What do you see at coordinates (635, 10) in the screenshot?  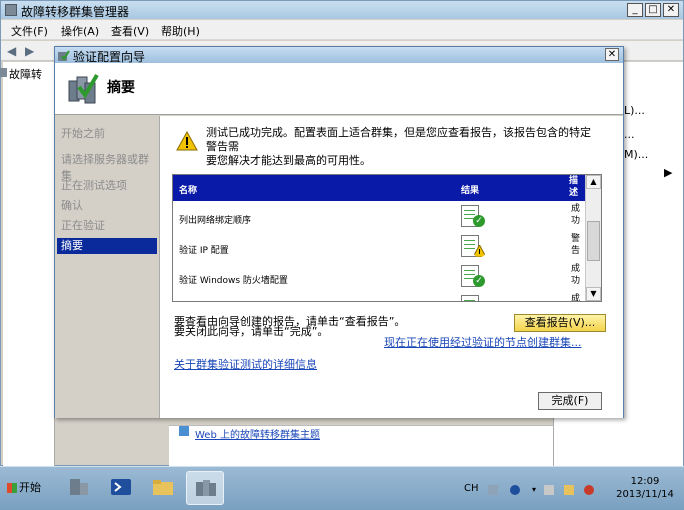 I see `minimize-button: _` at bounding box center [635, 10].